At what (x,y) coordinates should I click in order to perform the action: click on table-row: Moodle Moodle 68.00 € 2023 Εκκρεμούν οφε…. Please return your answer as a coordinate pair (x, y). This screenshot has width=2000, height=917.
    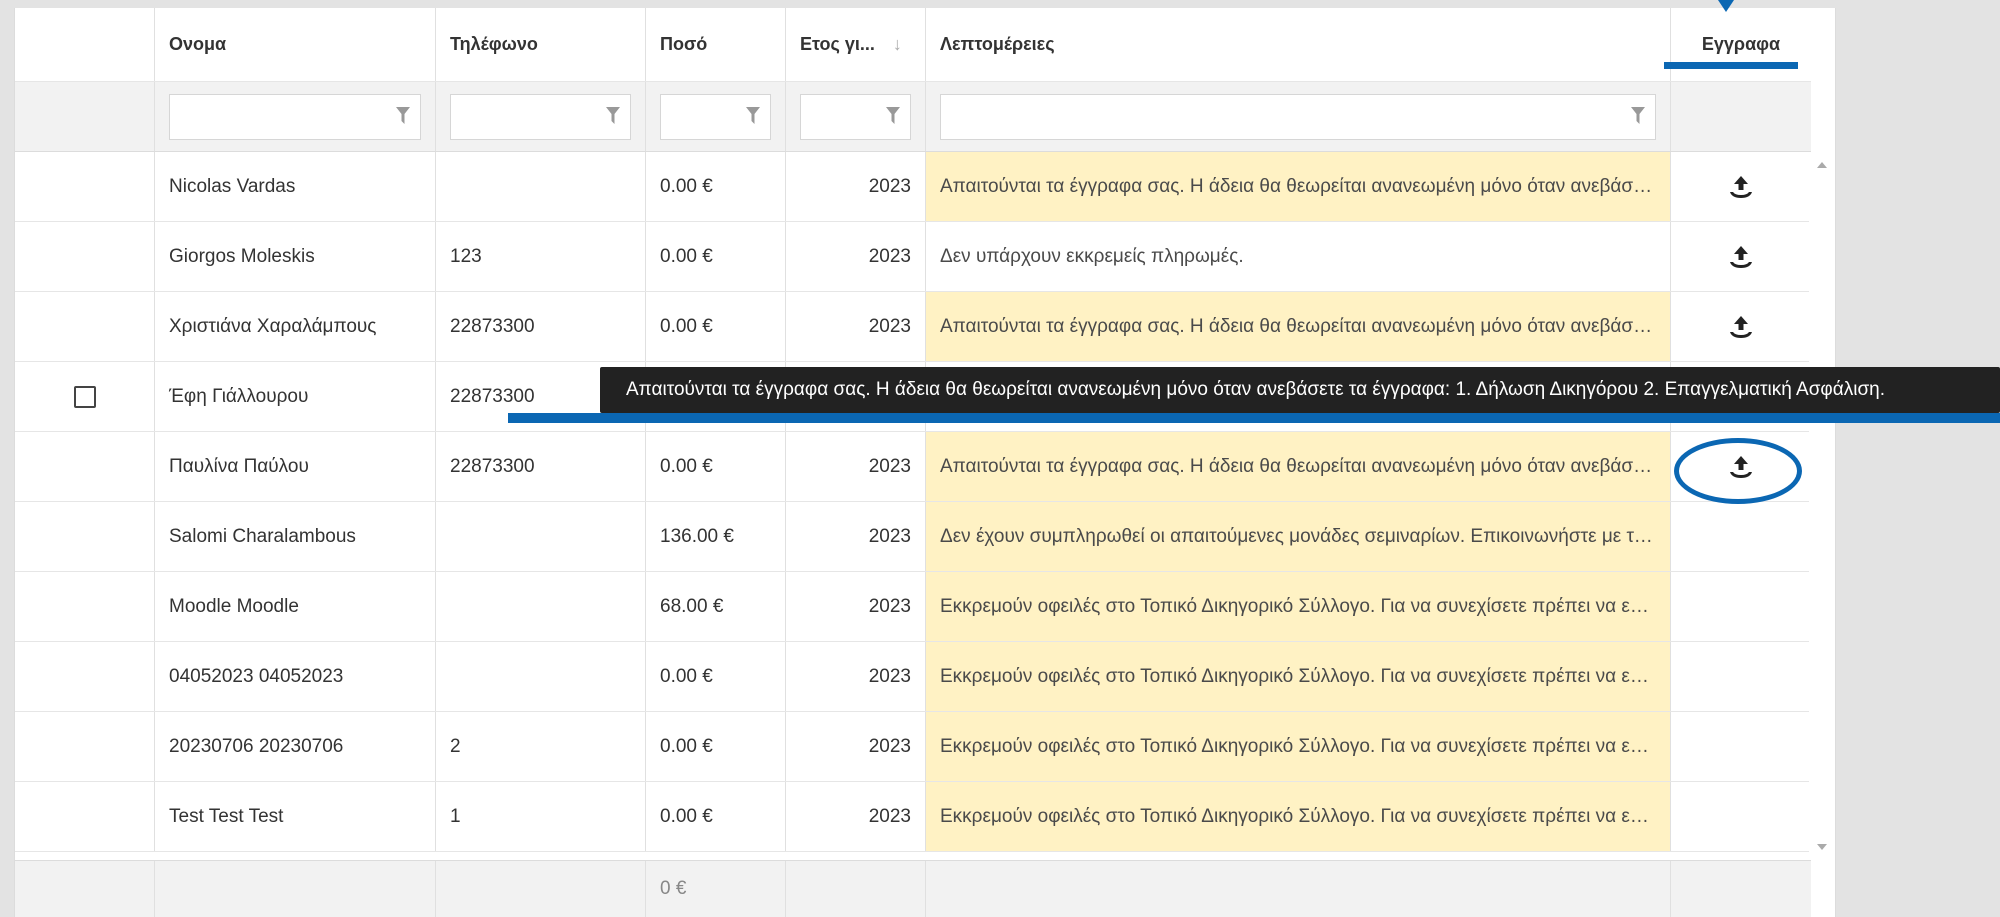
    Looking at the image, I should click on (913, 607).